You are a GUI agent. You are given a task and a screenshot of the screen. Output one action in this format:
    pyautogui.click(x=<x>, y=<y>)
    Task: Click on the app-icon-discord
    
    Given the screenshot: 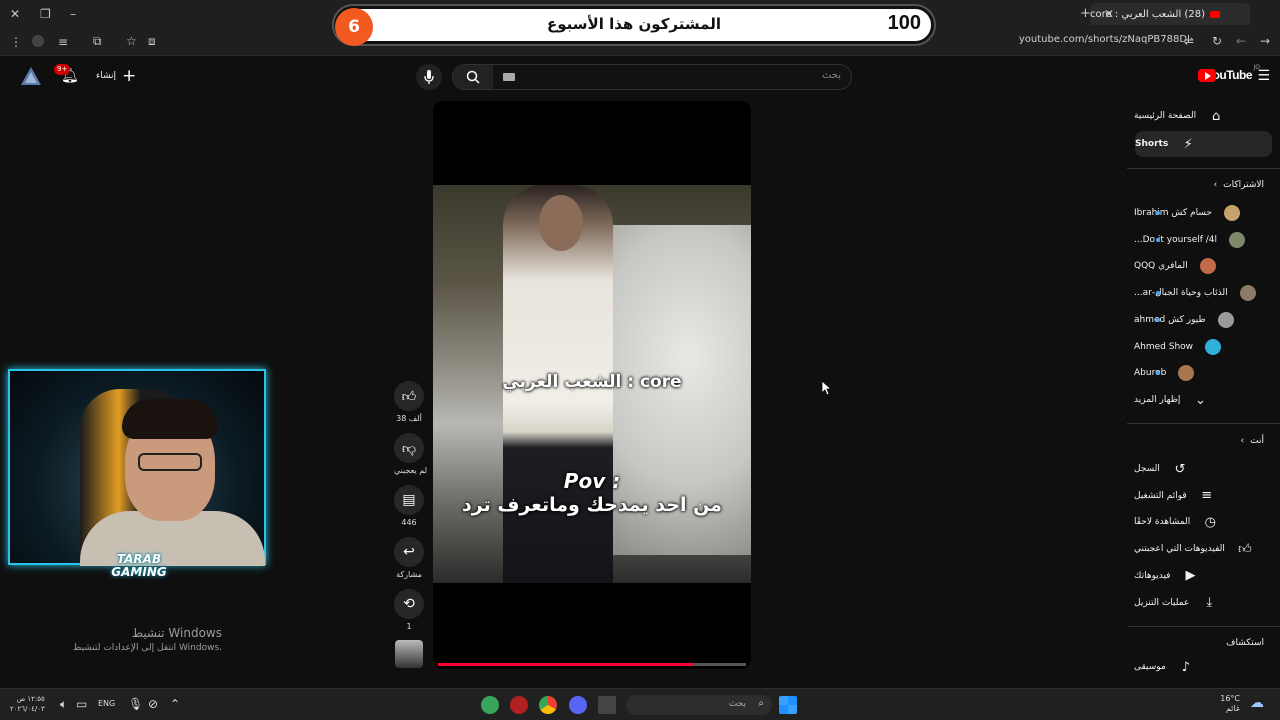 What is the action you would take?
    pyautogui.click(x=578, y=705)
    